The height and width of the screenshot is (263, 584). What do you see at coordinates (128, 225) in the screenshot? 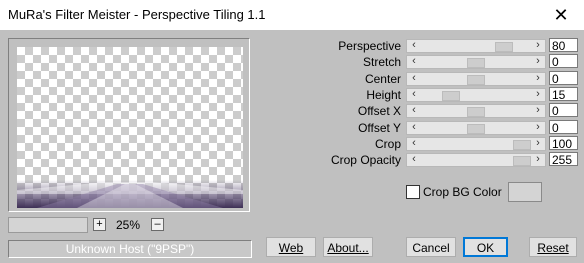
I see `zoom-level: 25%` at bounding box center [128, 225].